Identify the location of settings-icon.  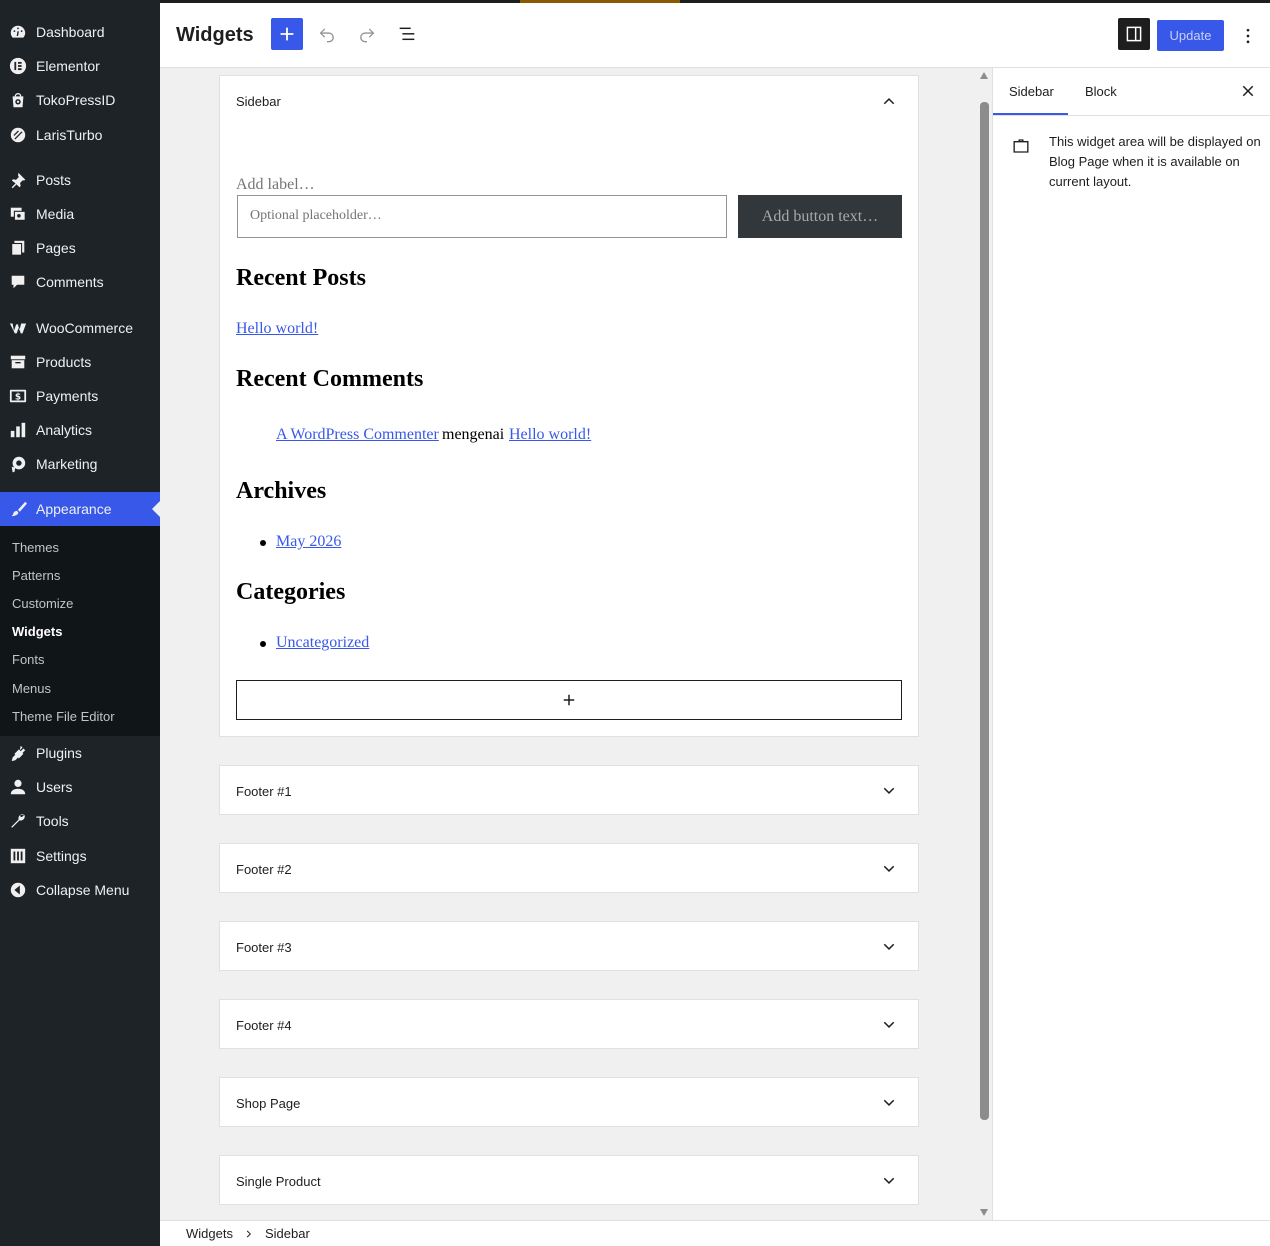
(18, 856).